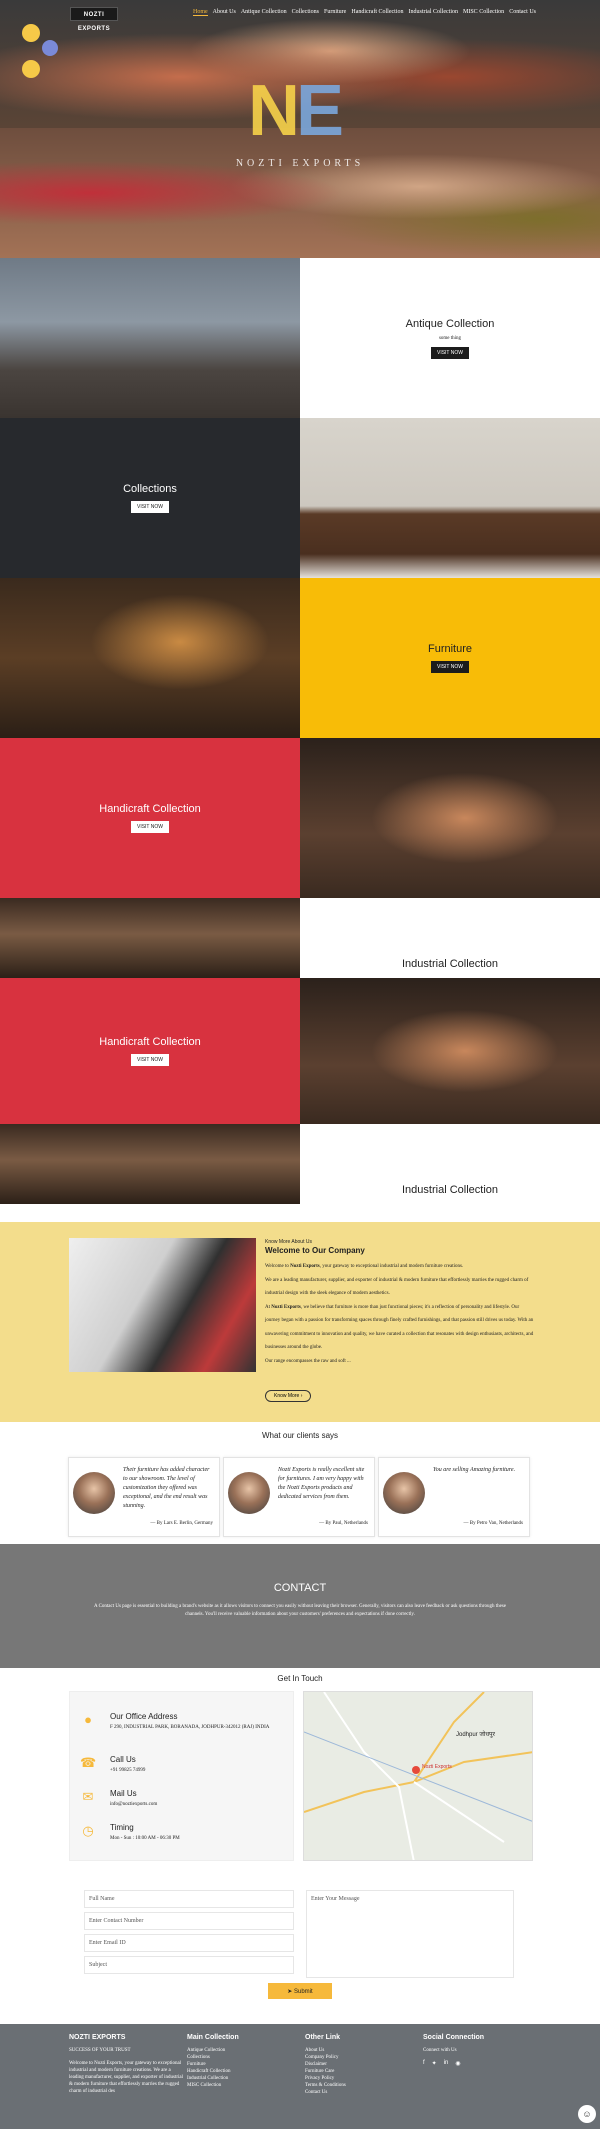 Image resolution: width=600 pixels, height=2129 pixels. What do you see at coordinates (278, 1266) in the screenshot?
I see `about-p1-prefix: Welcome to` at bounding box center [278, 1266].